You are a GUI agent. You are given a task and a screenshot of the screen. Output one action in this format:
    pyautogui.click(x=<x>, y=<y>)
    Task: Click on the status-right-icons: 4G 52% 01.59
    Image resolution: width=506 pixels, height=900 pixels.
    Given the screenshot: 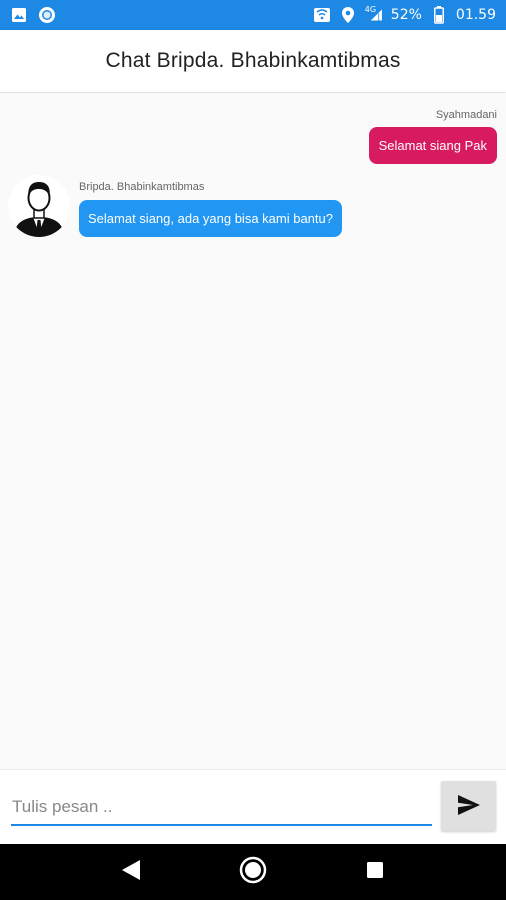 What is the action you would take?
    pyautogui.click(x=404, y=14)
    